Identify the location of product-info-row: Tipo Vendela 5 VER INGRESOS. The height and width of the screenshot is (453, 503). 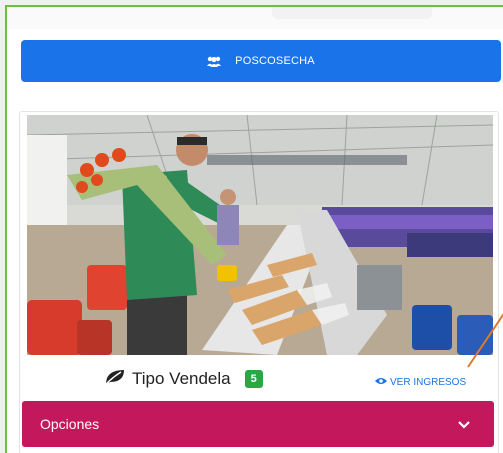
(259, 379).